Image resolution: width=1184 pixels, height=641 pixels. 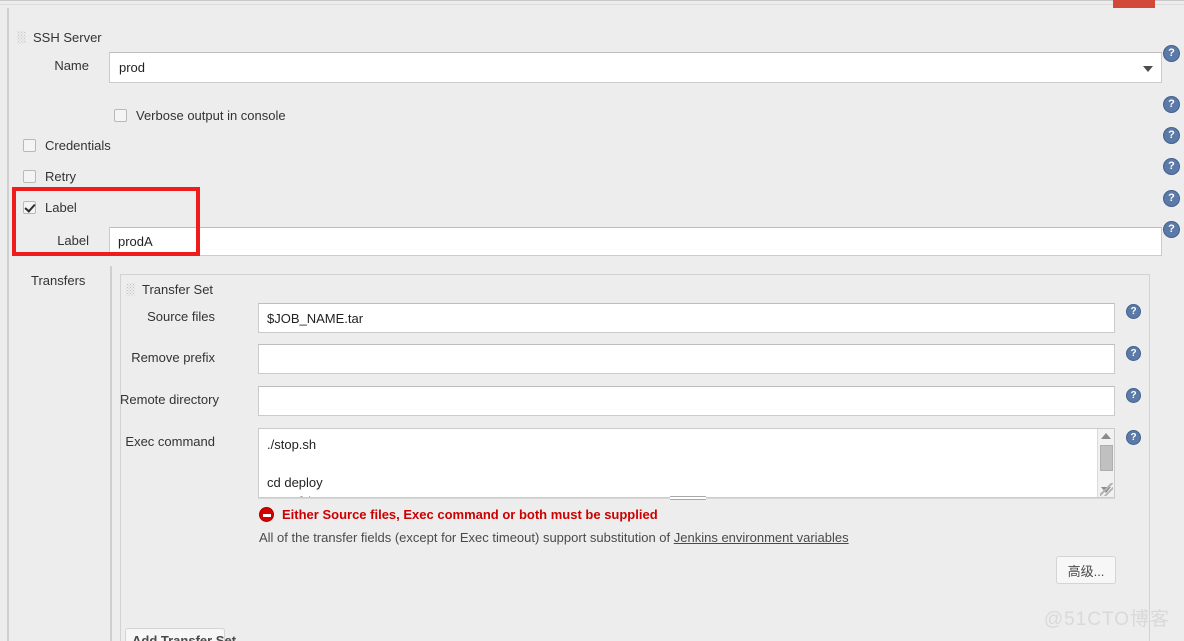 I want to click on credentials-checkbox-row: Credentials, so click(x=67, y=145).